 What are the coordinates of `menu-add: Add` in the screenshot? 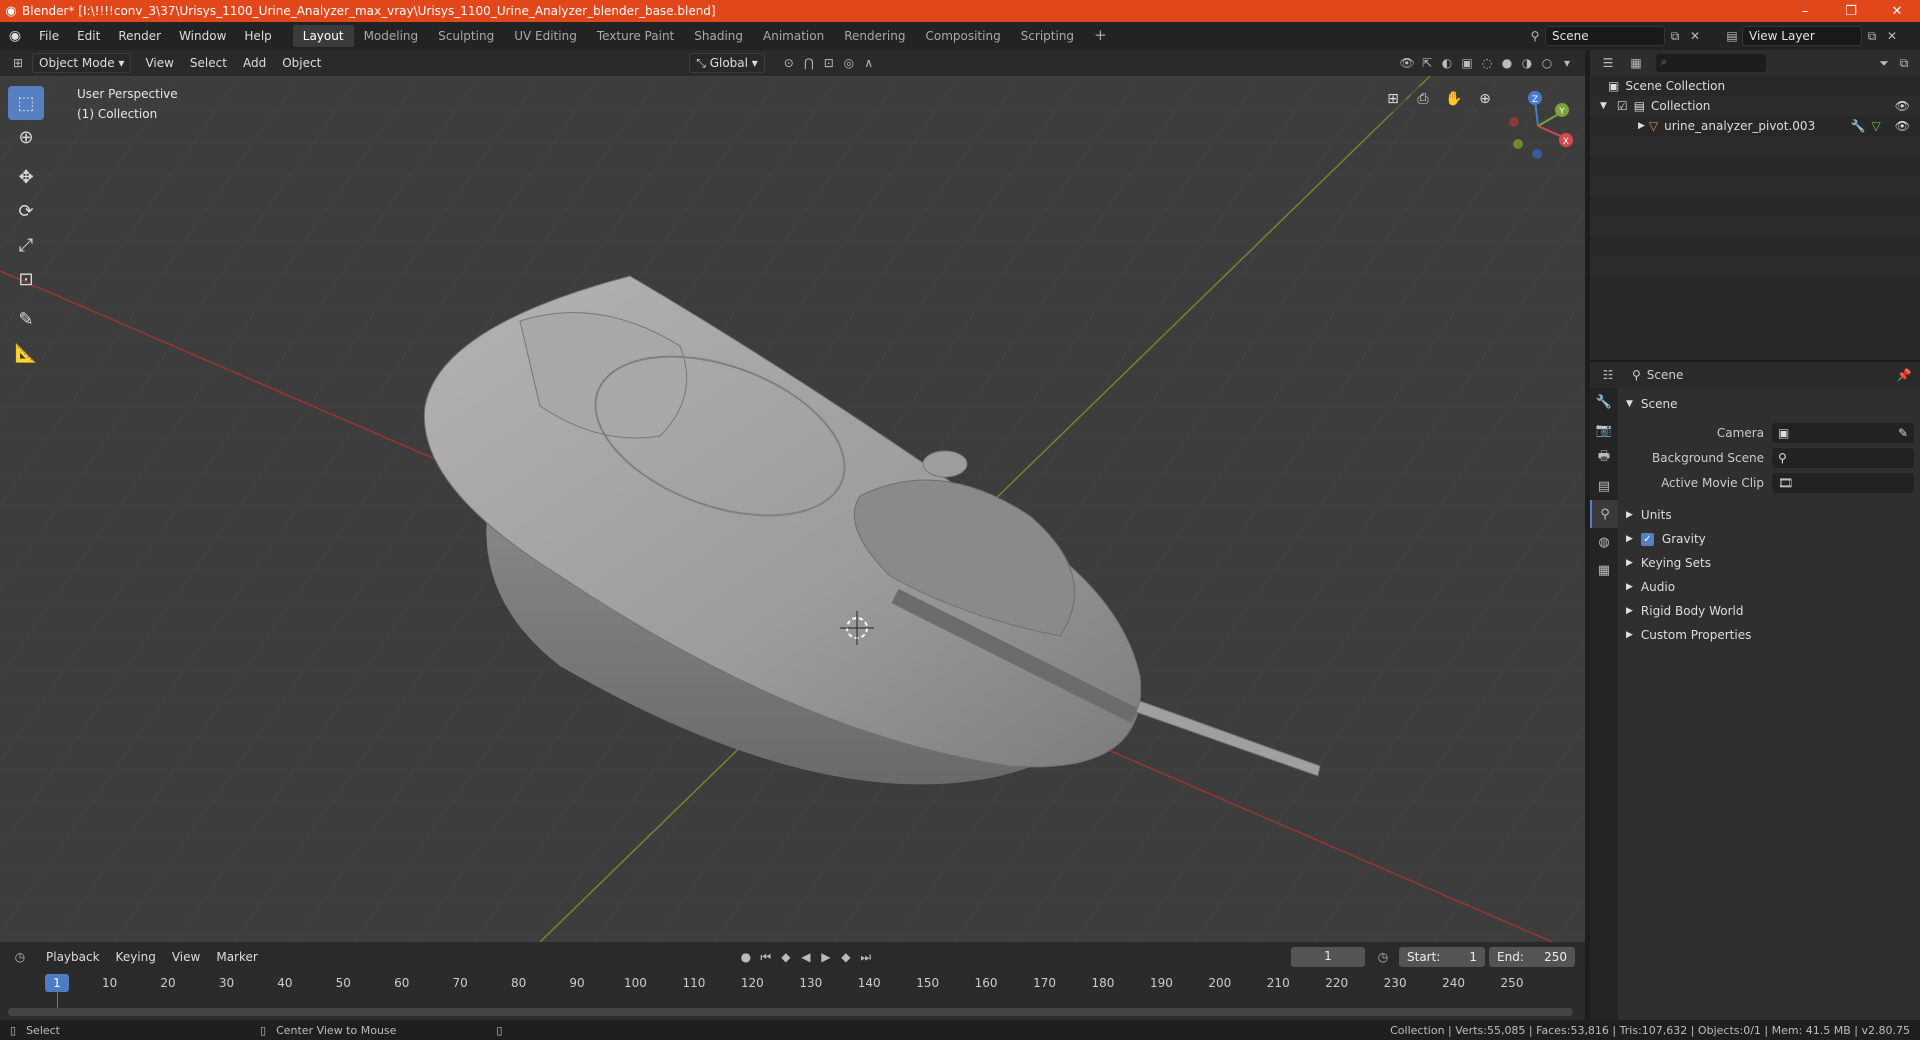 It's located at (254, 63).